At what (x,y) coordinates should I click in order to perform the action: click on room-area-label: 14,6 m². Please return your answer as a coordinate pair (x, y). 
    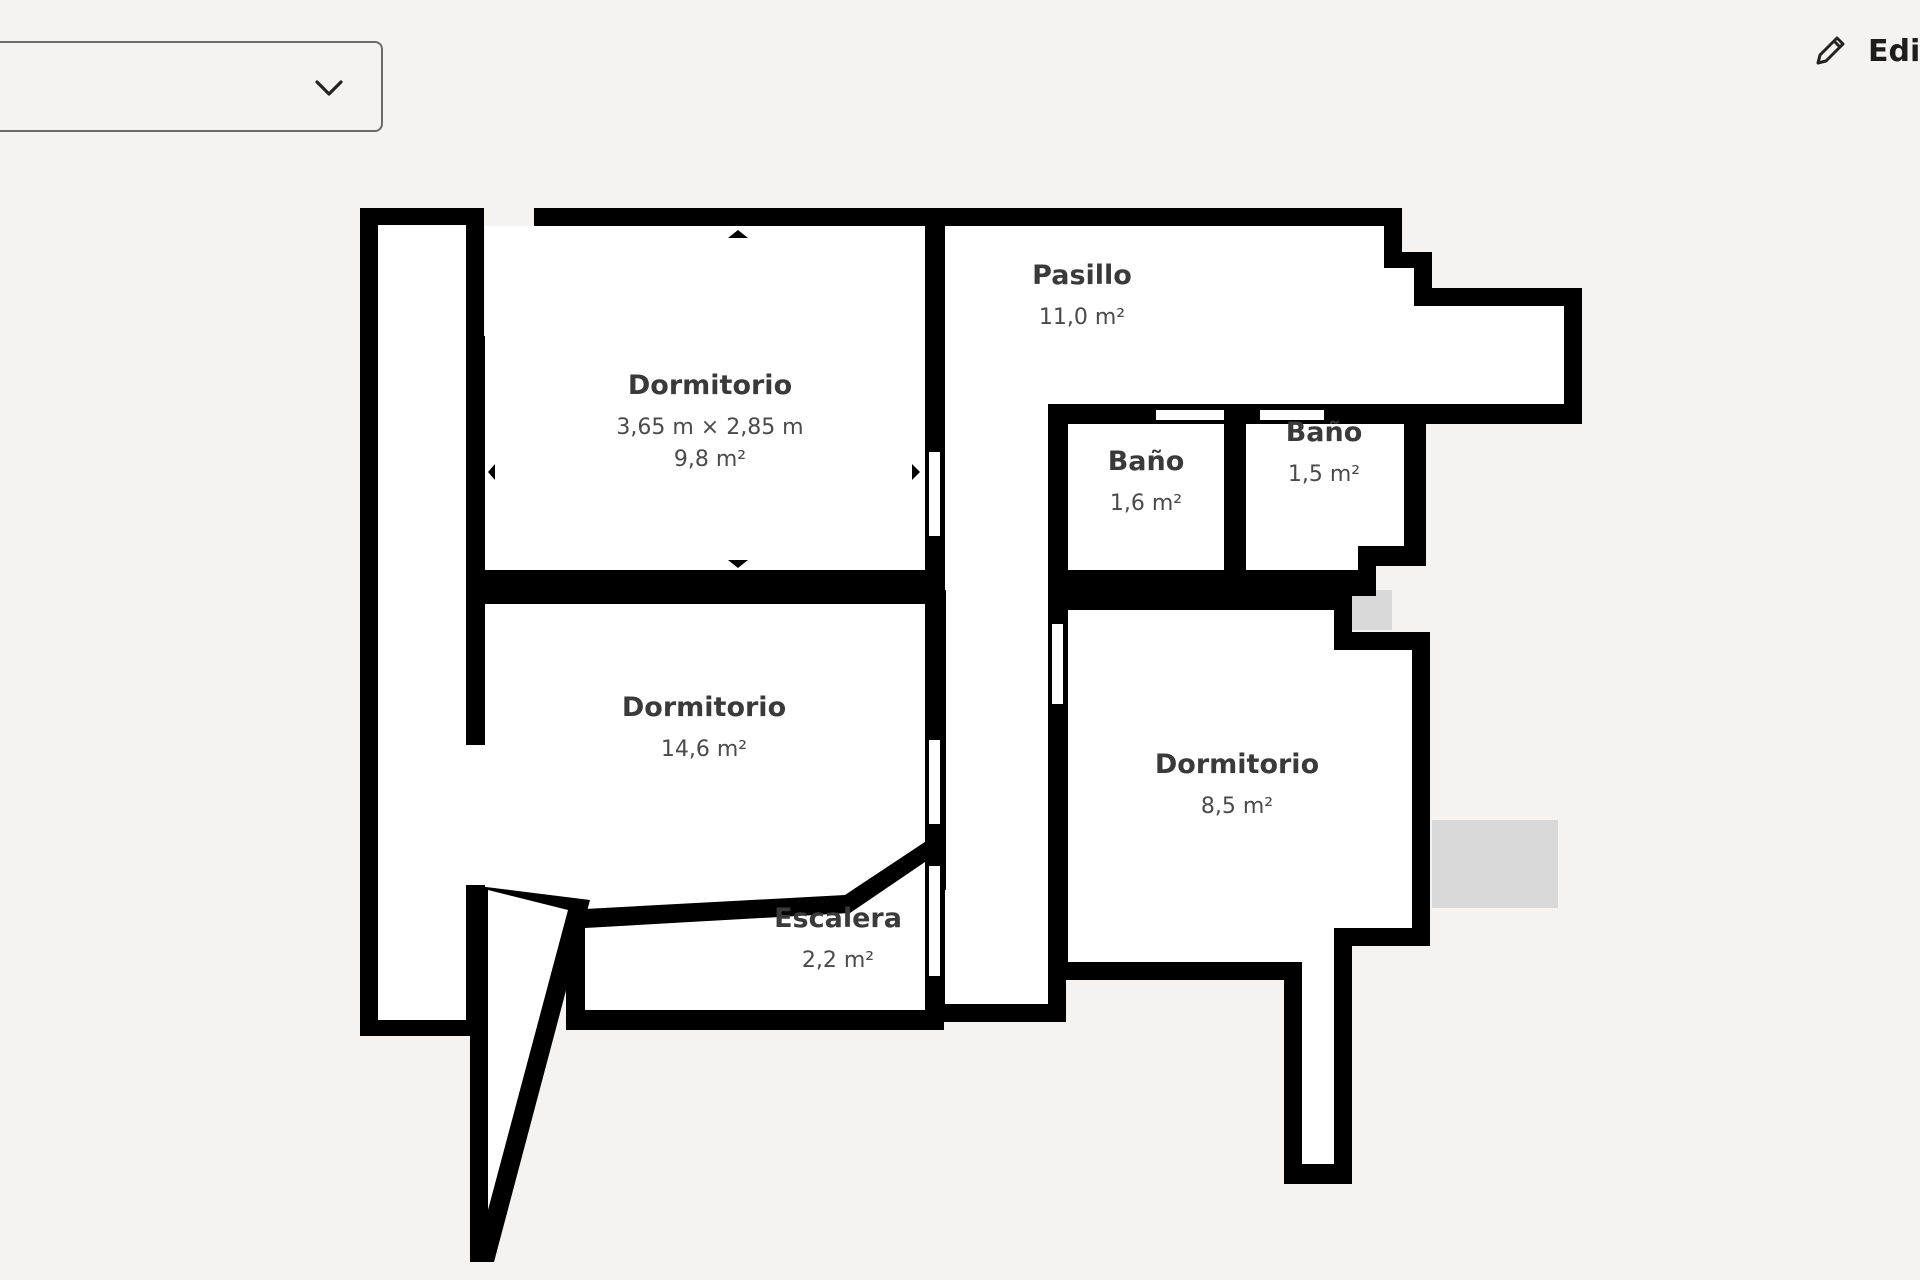
    Looking at the image, I should click on (704, 749).